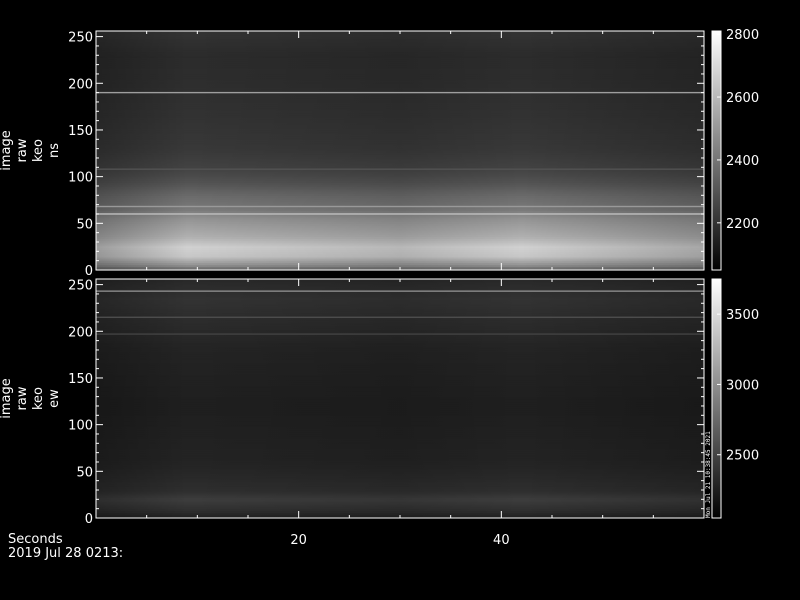 This screenshot has height=600, width=800. What do you see at coordinates (35, 539) in the screenshot?
I see `x-axis-label: Seconds` at bounding box center [35, 539].